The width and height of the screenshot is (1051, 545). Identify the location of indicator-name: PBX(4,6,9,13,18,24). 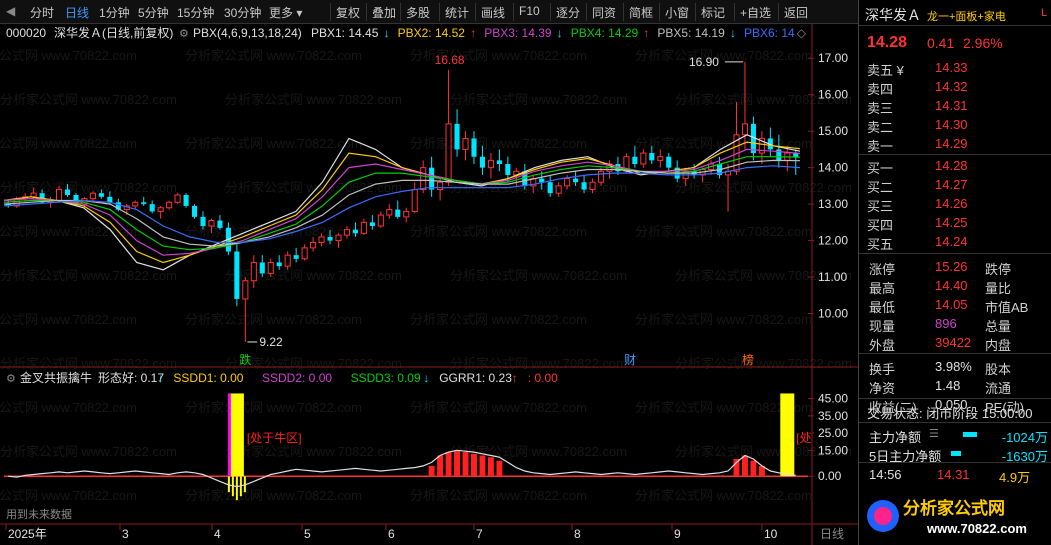
(247, 33).